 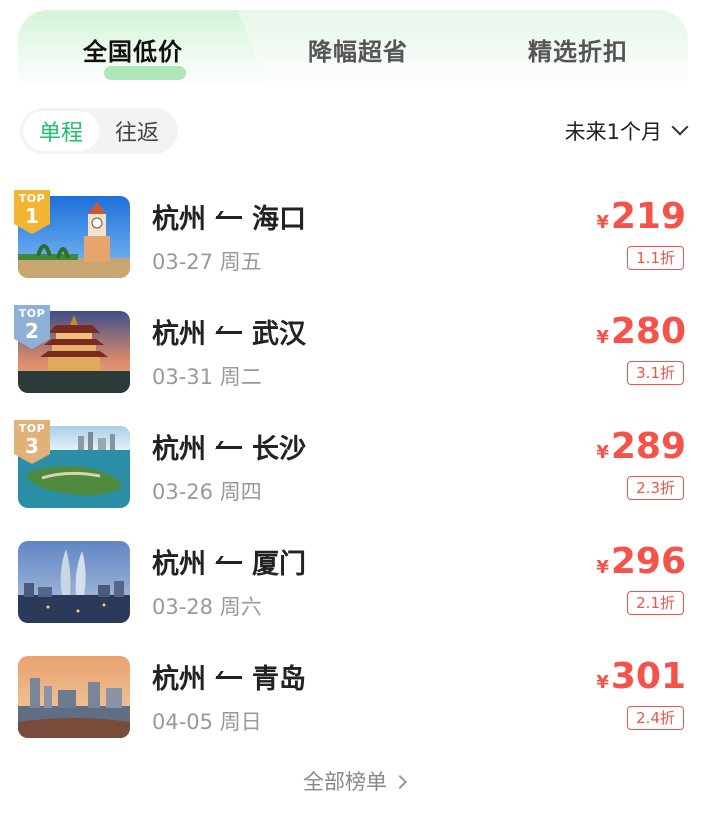 I want to click on route-title: 杭州 厦门, so click(x=229, y=561).